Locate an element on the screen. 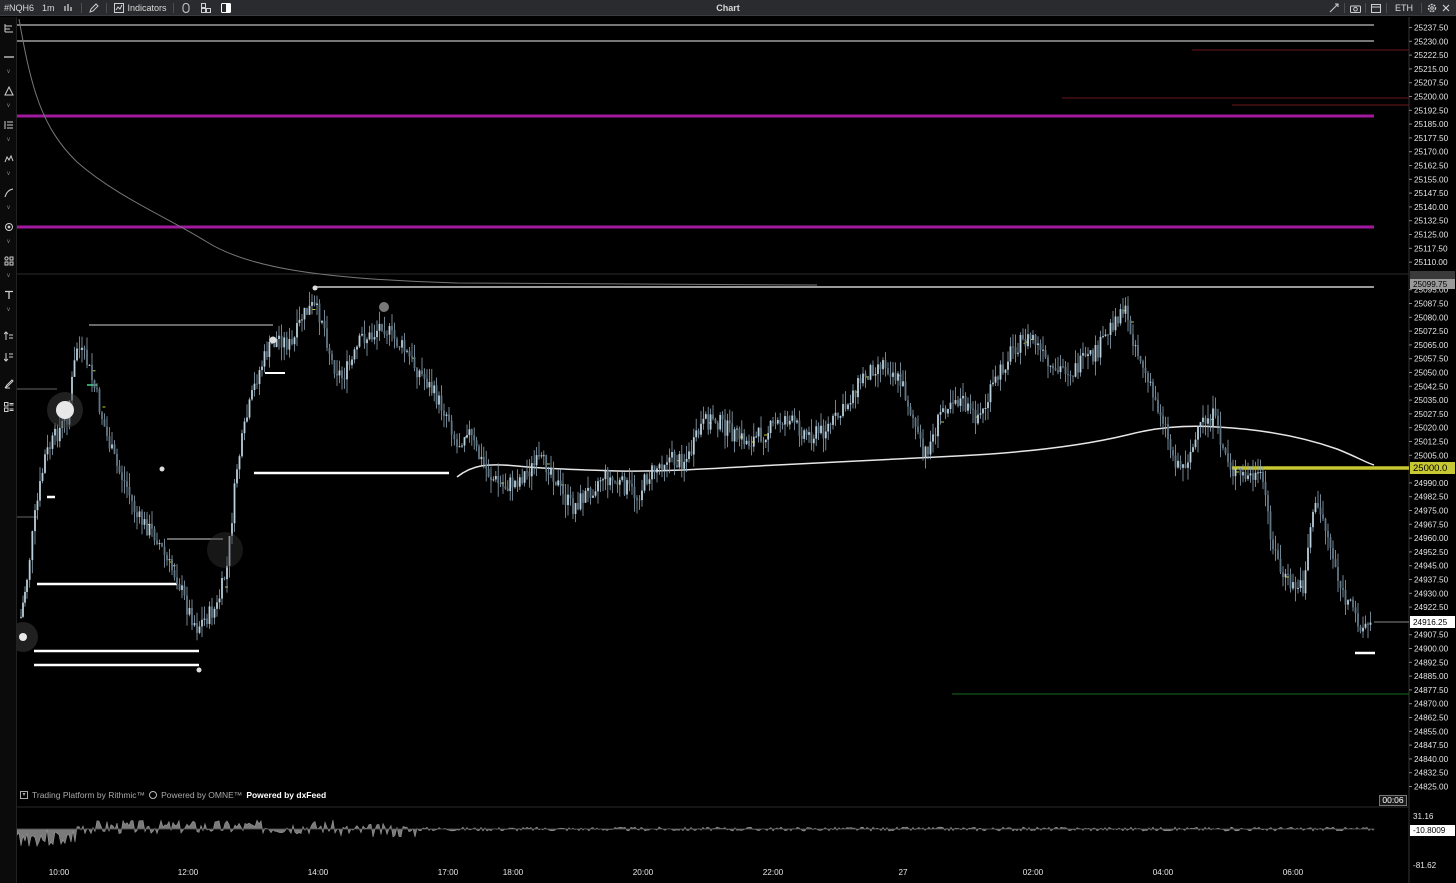  layers-button is located at coordinates (8, 406).